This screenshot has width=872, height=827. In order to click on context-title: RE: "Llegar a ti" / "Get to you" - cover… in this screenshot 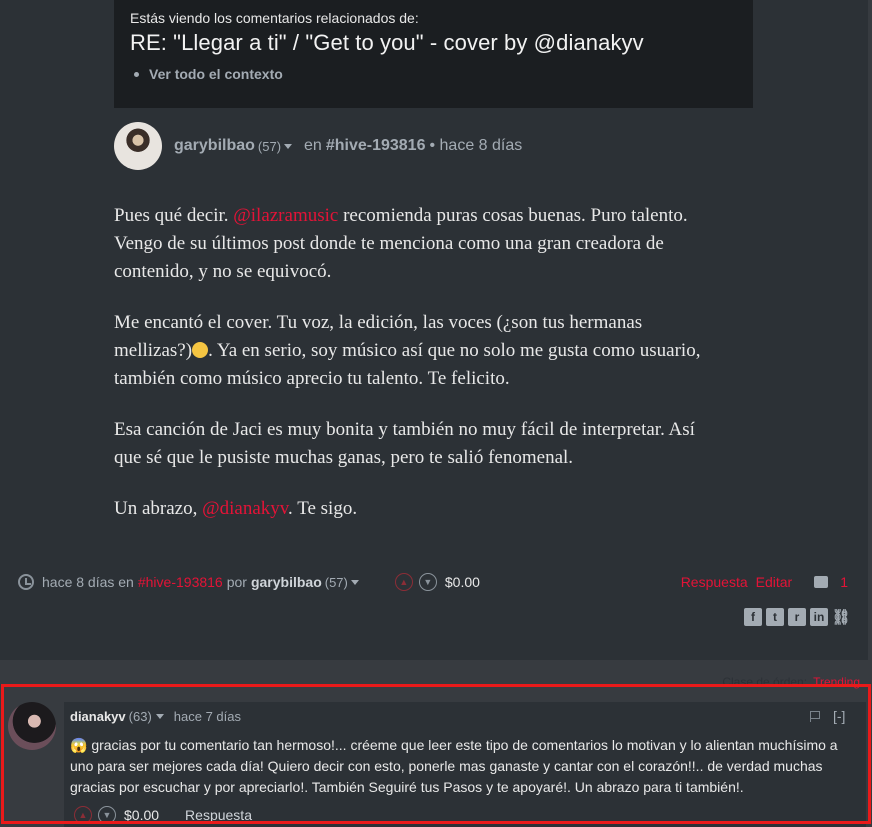, I will do `click(433, 43)`.